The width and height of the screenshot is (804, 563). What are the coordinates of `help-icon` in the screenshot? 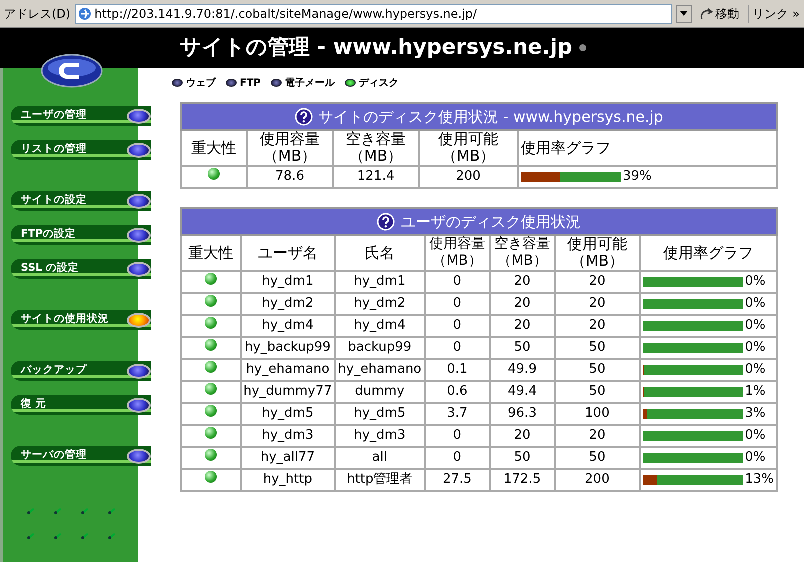 It's located at (386, 221).